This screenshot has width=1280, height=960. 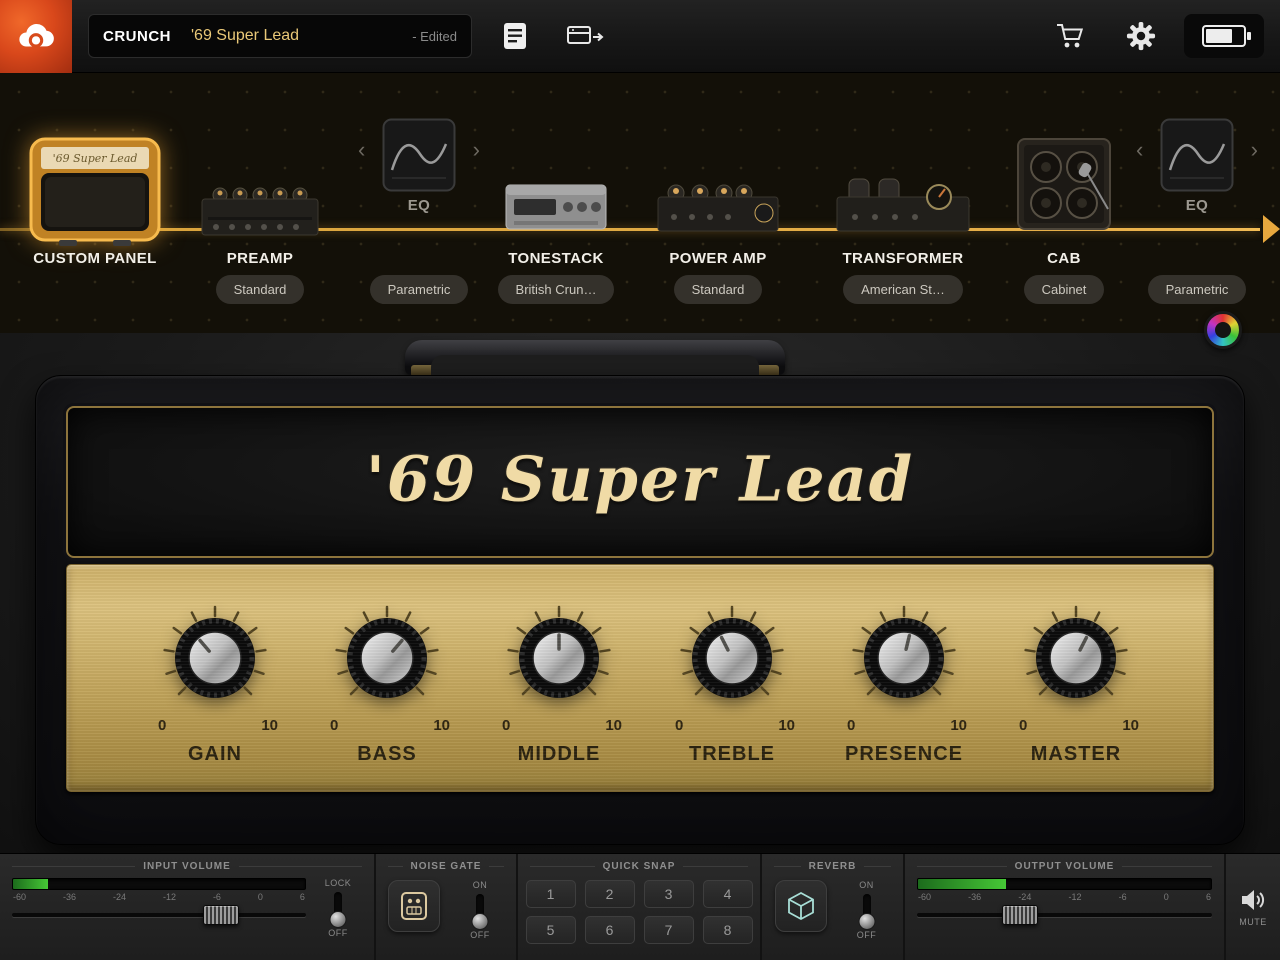 I want to click on quick-snap-2: 2, so click(x=609, y=894).